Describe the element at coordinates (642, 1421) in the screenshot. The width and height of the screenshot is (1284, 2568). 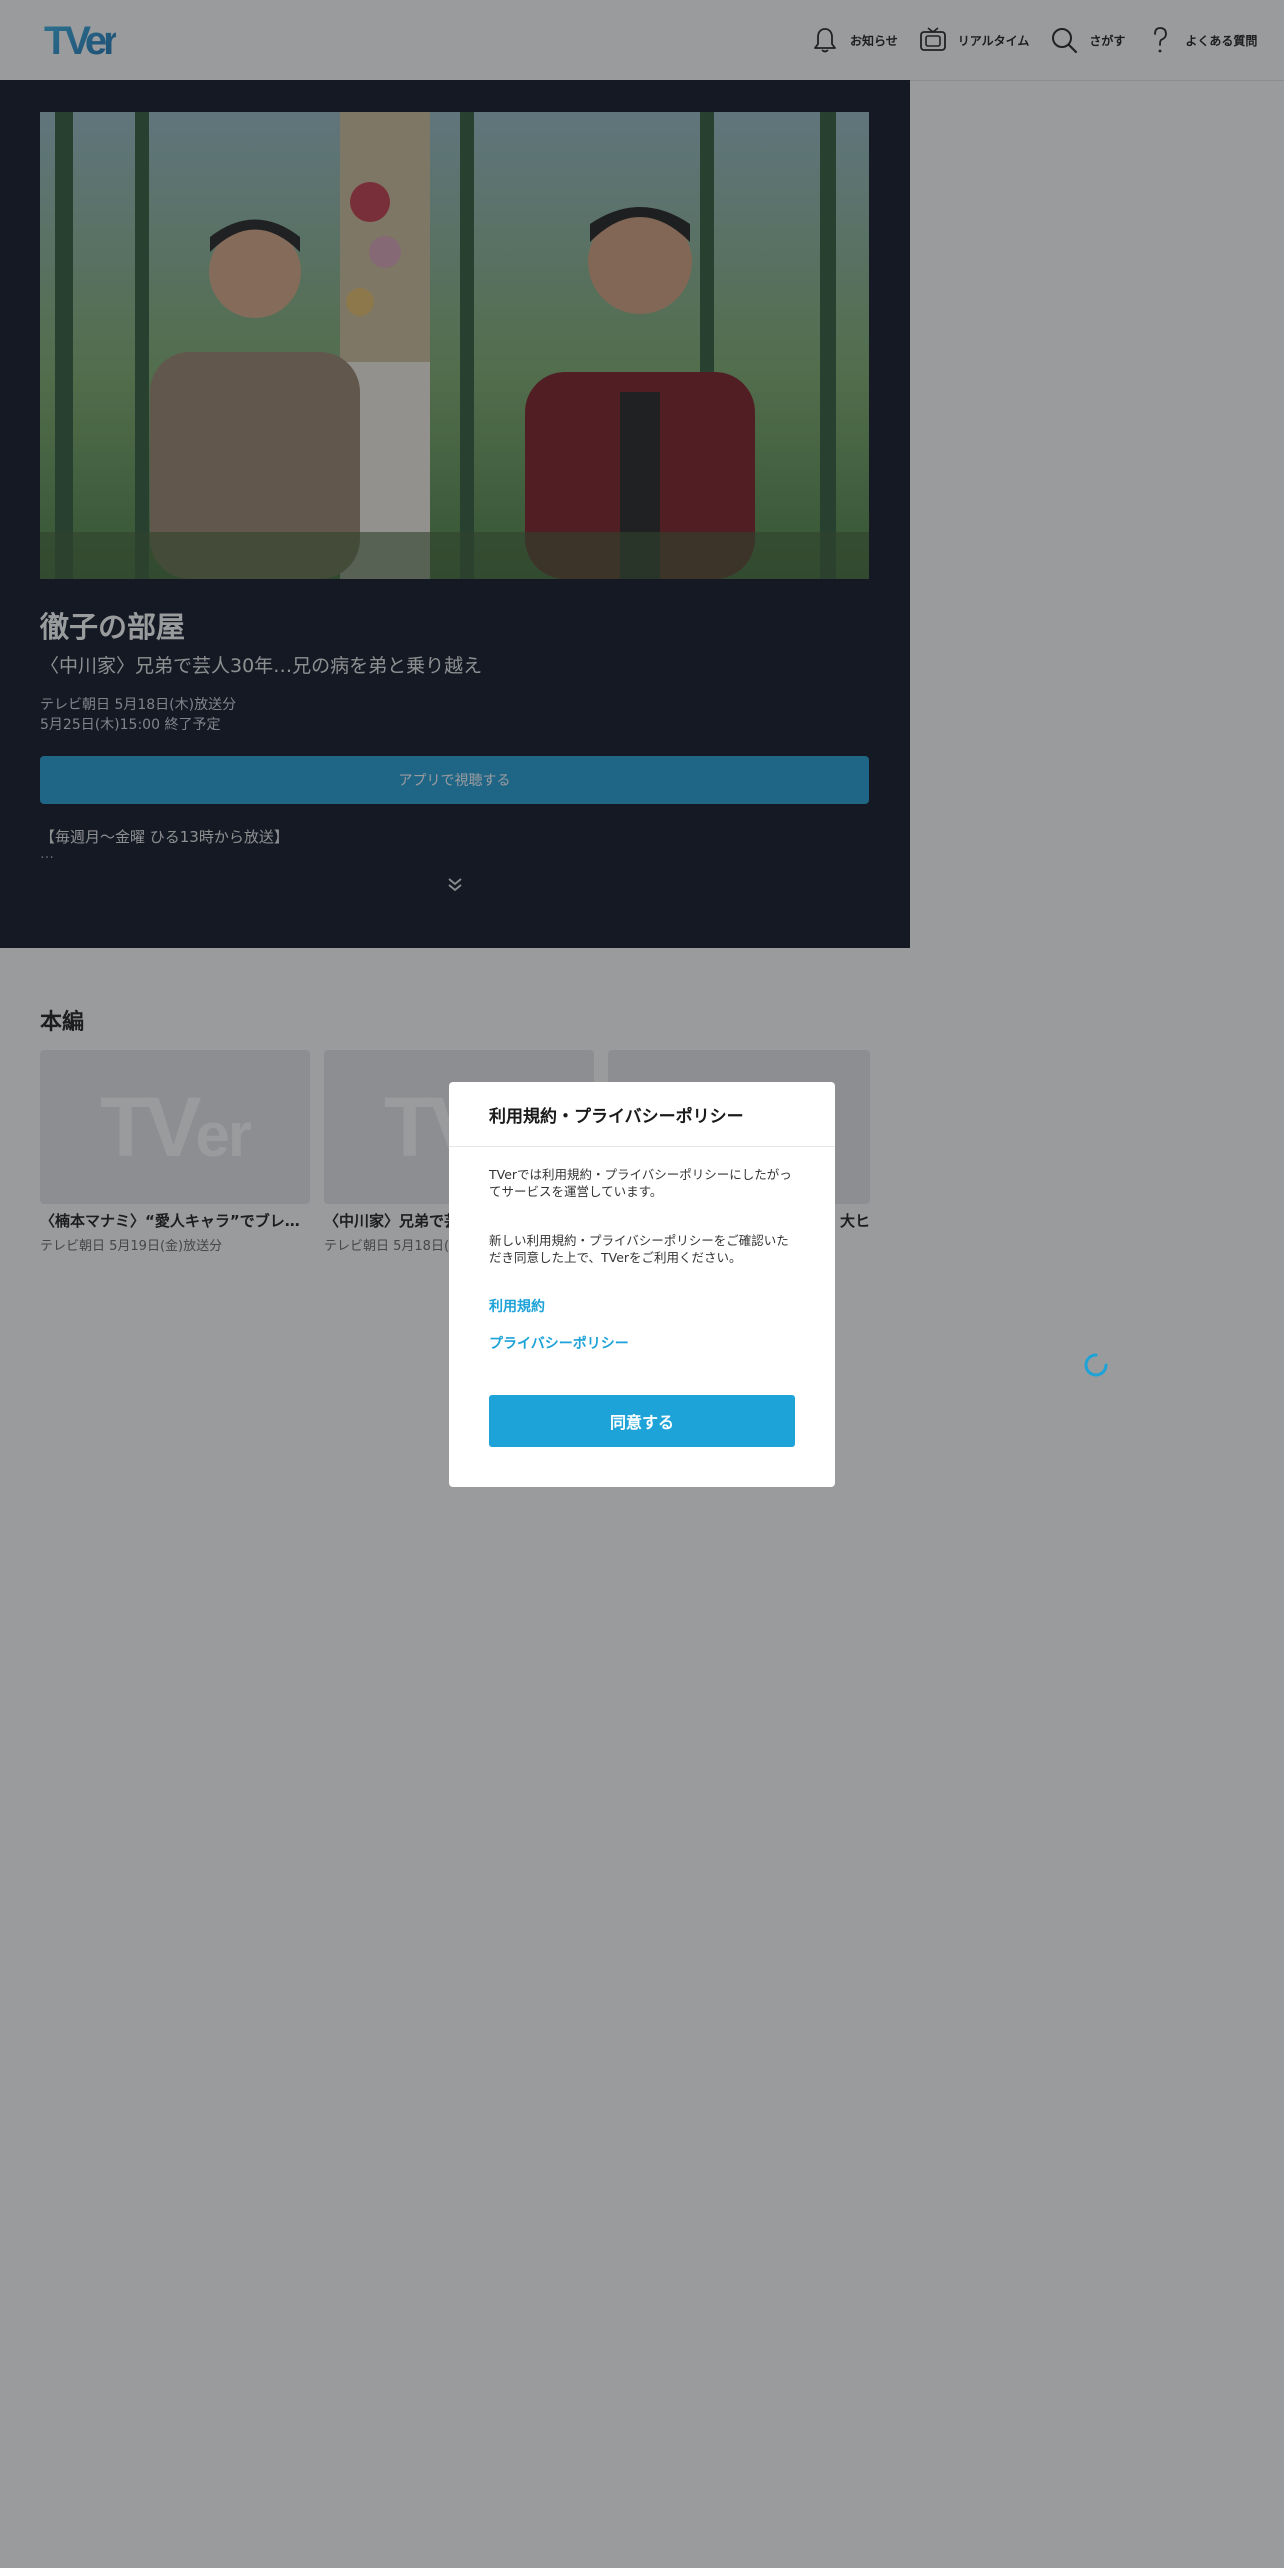
I see `agree-button: 同意する` at that location.